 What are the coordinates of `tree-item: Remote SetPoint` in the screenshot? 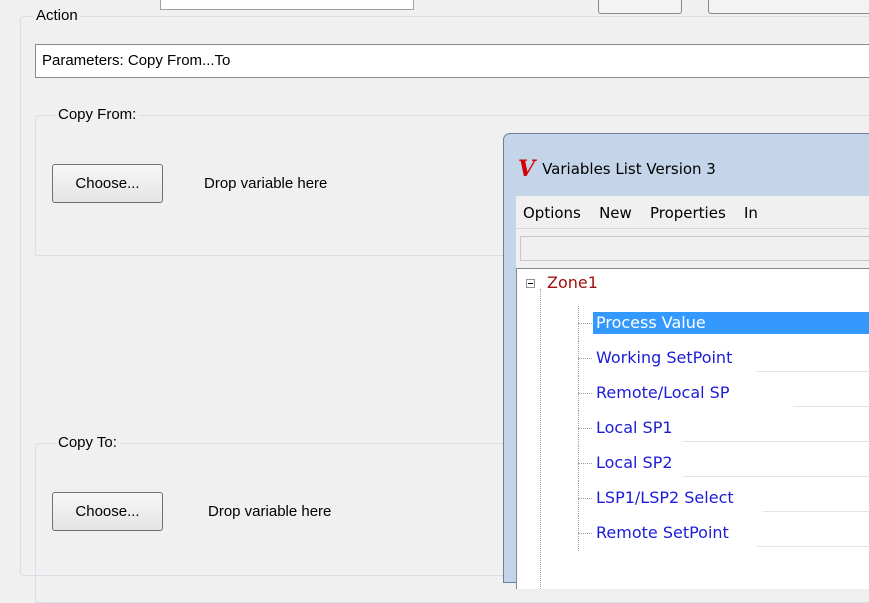 It's located at (693, 533).